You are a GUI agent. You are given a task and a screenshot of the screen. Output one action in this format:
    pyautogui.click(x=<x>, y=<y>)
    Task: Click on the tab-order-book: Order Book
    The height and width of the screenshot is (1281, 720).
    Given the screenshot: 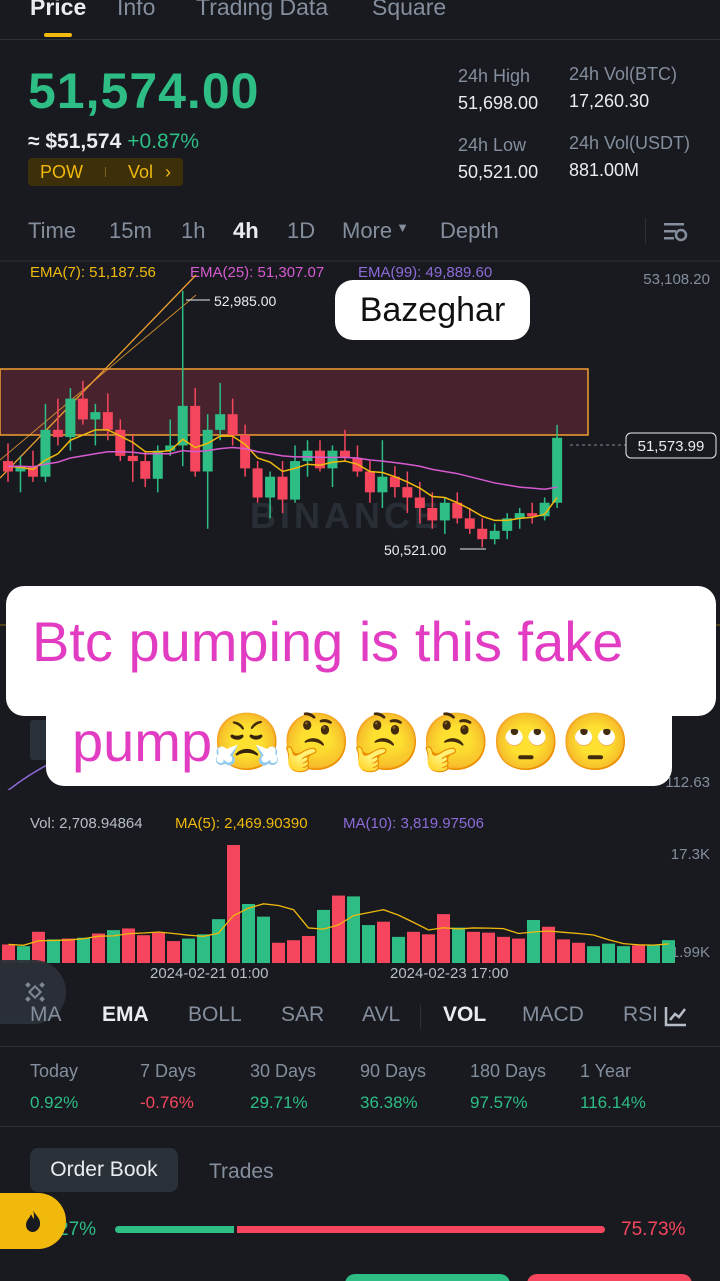 What is the action you would take?
    pyautogui.click(x=104, y=1170)
    